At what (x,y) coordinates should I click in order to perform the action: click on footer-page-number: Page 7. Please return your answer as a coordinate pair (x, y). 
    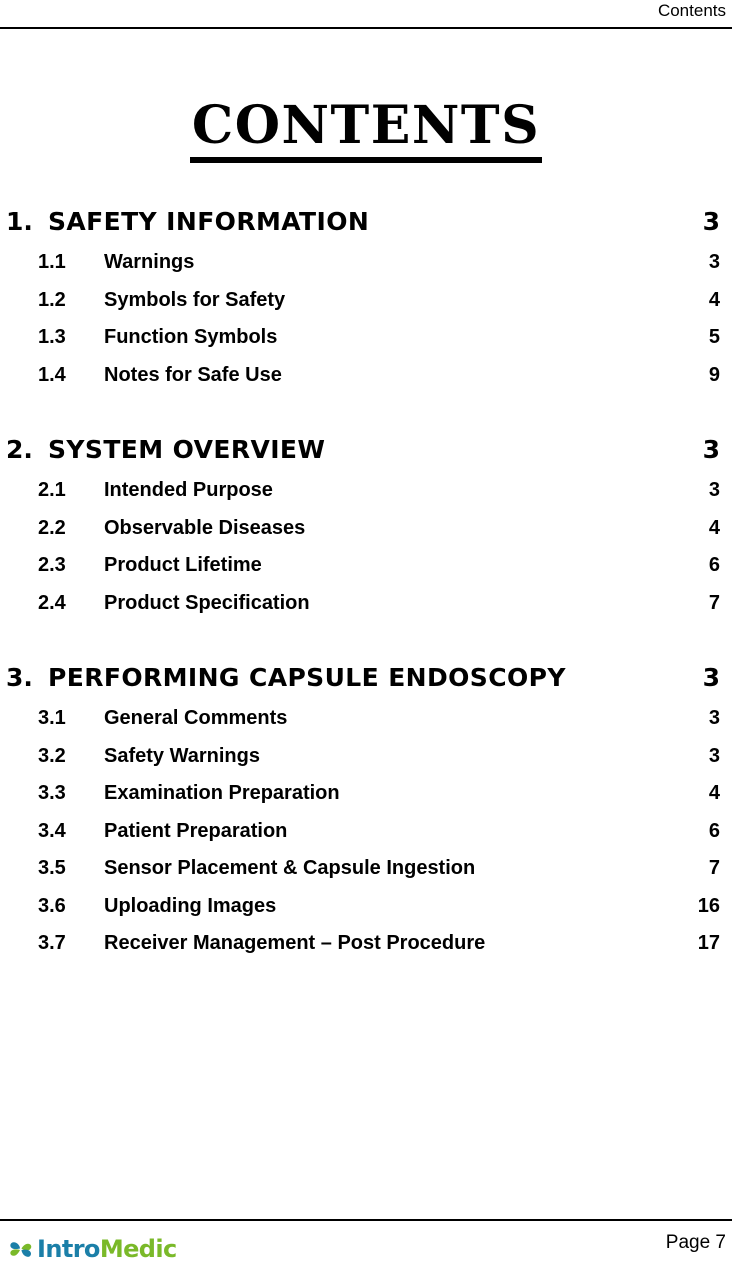
    Looking at the image, I should click on (695, 1242).